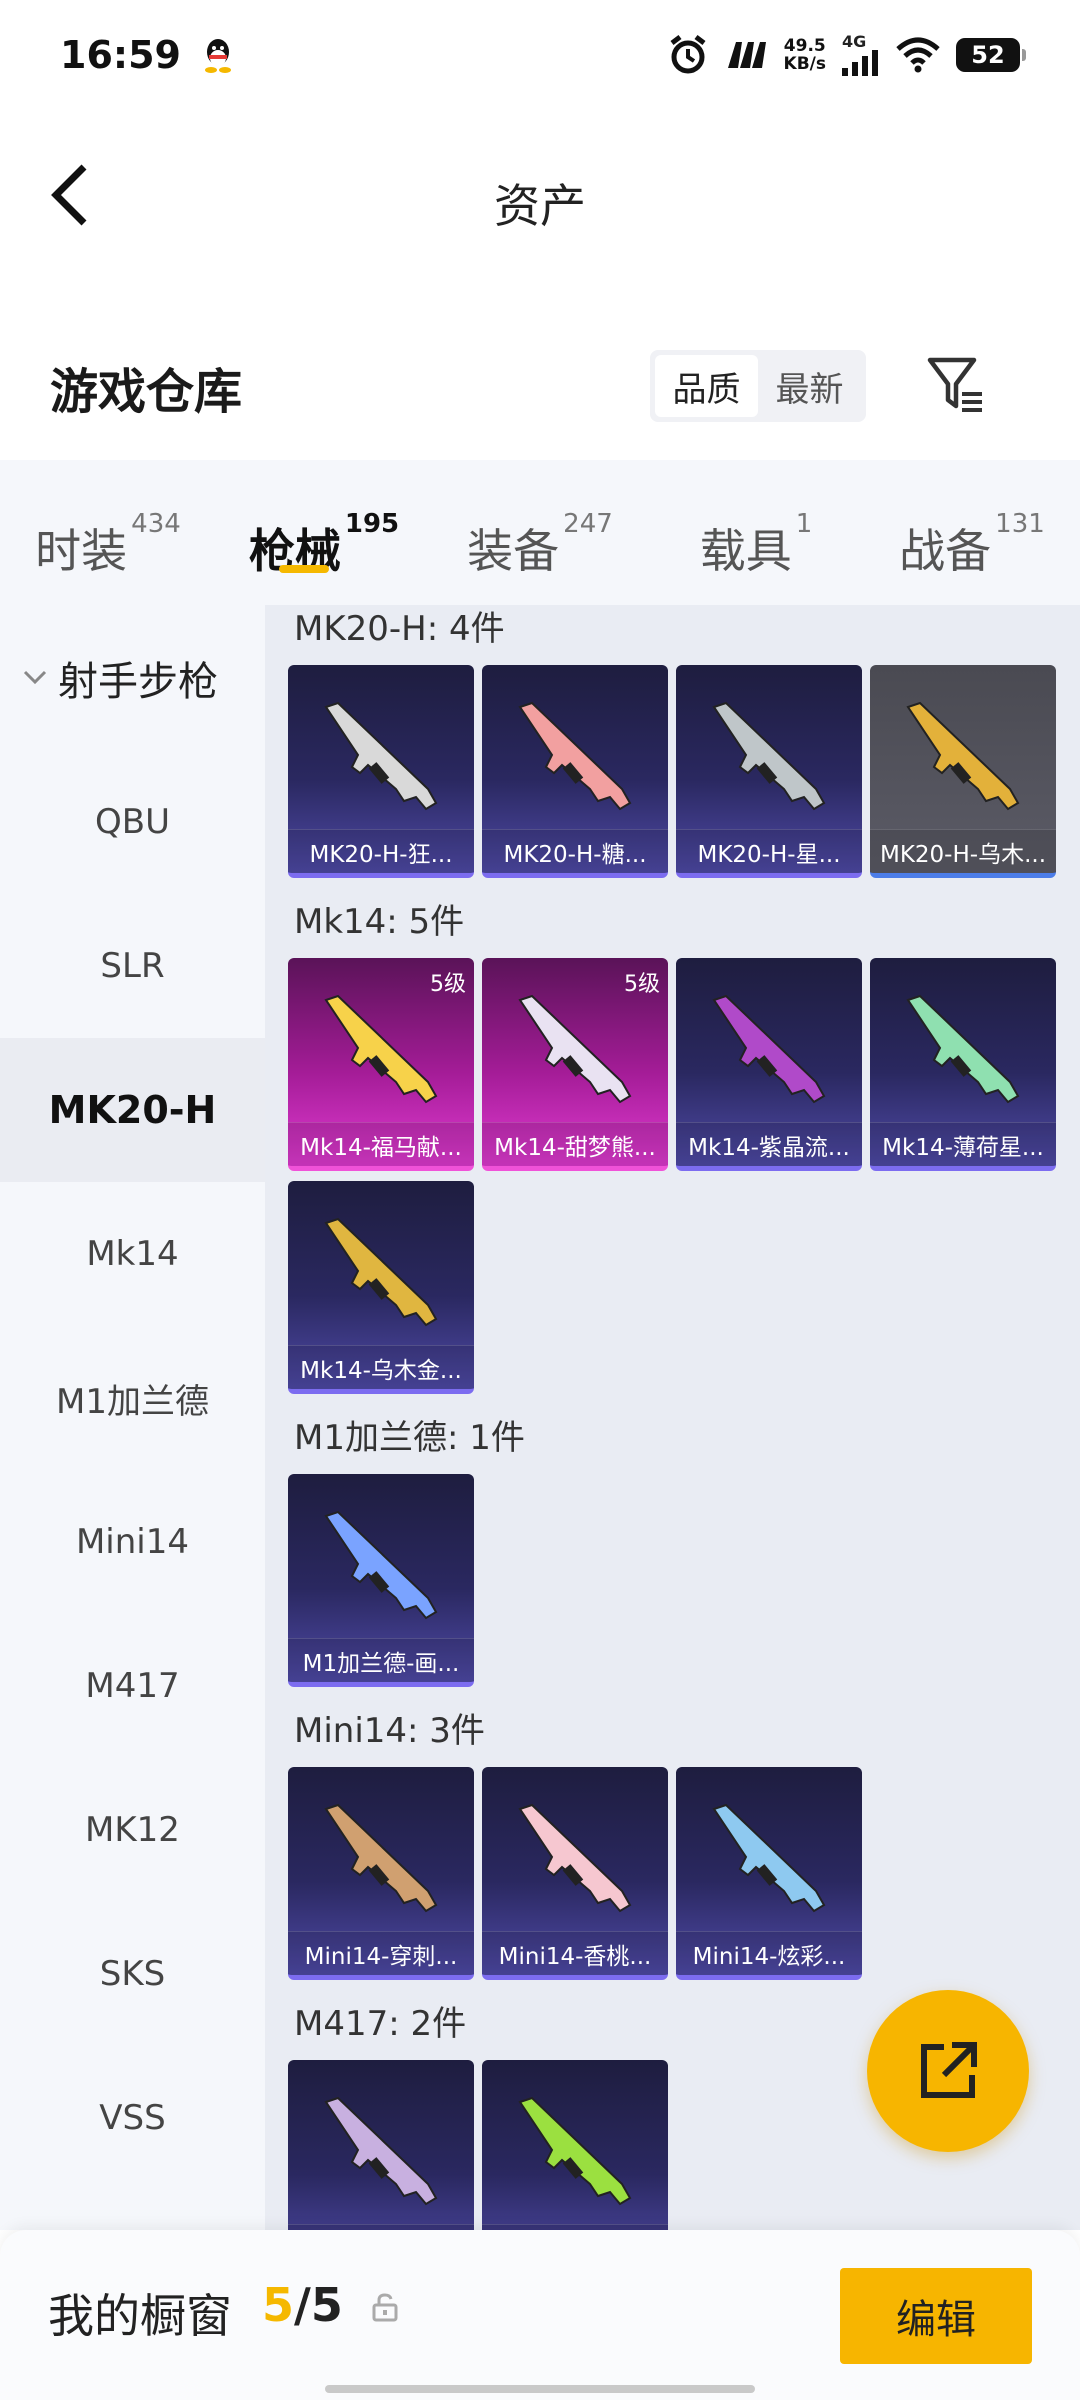 The height and width of the screenshot is (2400, 1080). Describe the element at coordinates (302, 2305) in the screenshot. I see `showcase-count: 5/5` at that location.